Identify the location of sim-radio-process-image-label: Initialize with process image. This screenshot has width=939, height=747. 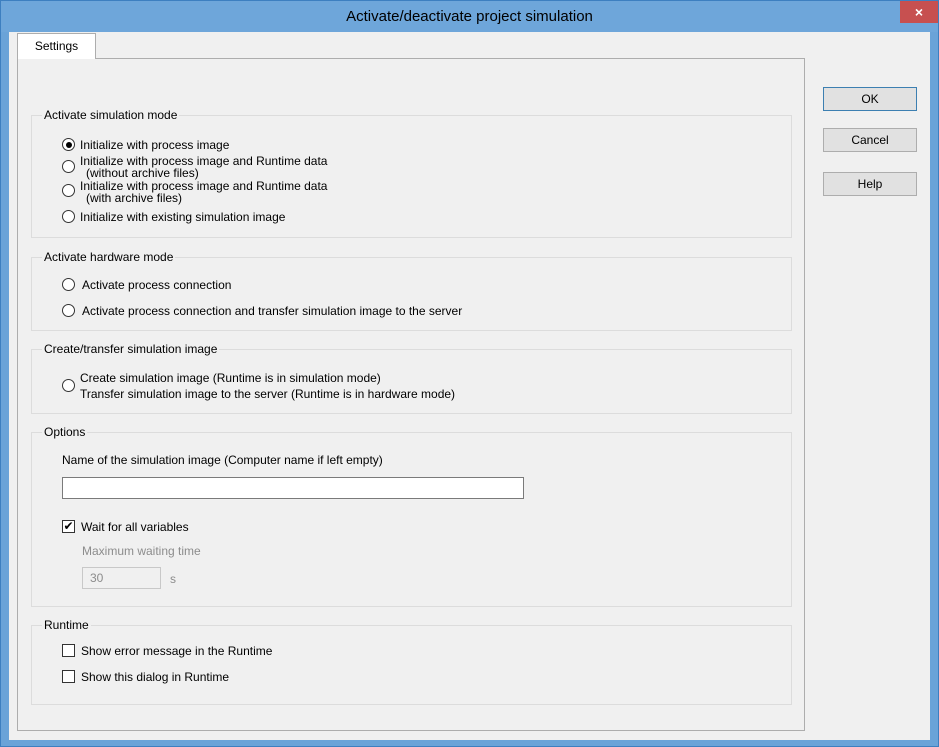
(155, 145).